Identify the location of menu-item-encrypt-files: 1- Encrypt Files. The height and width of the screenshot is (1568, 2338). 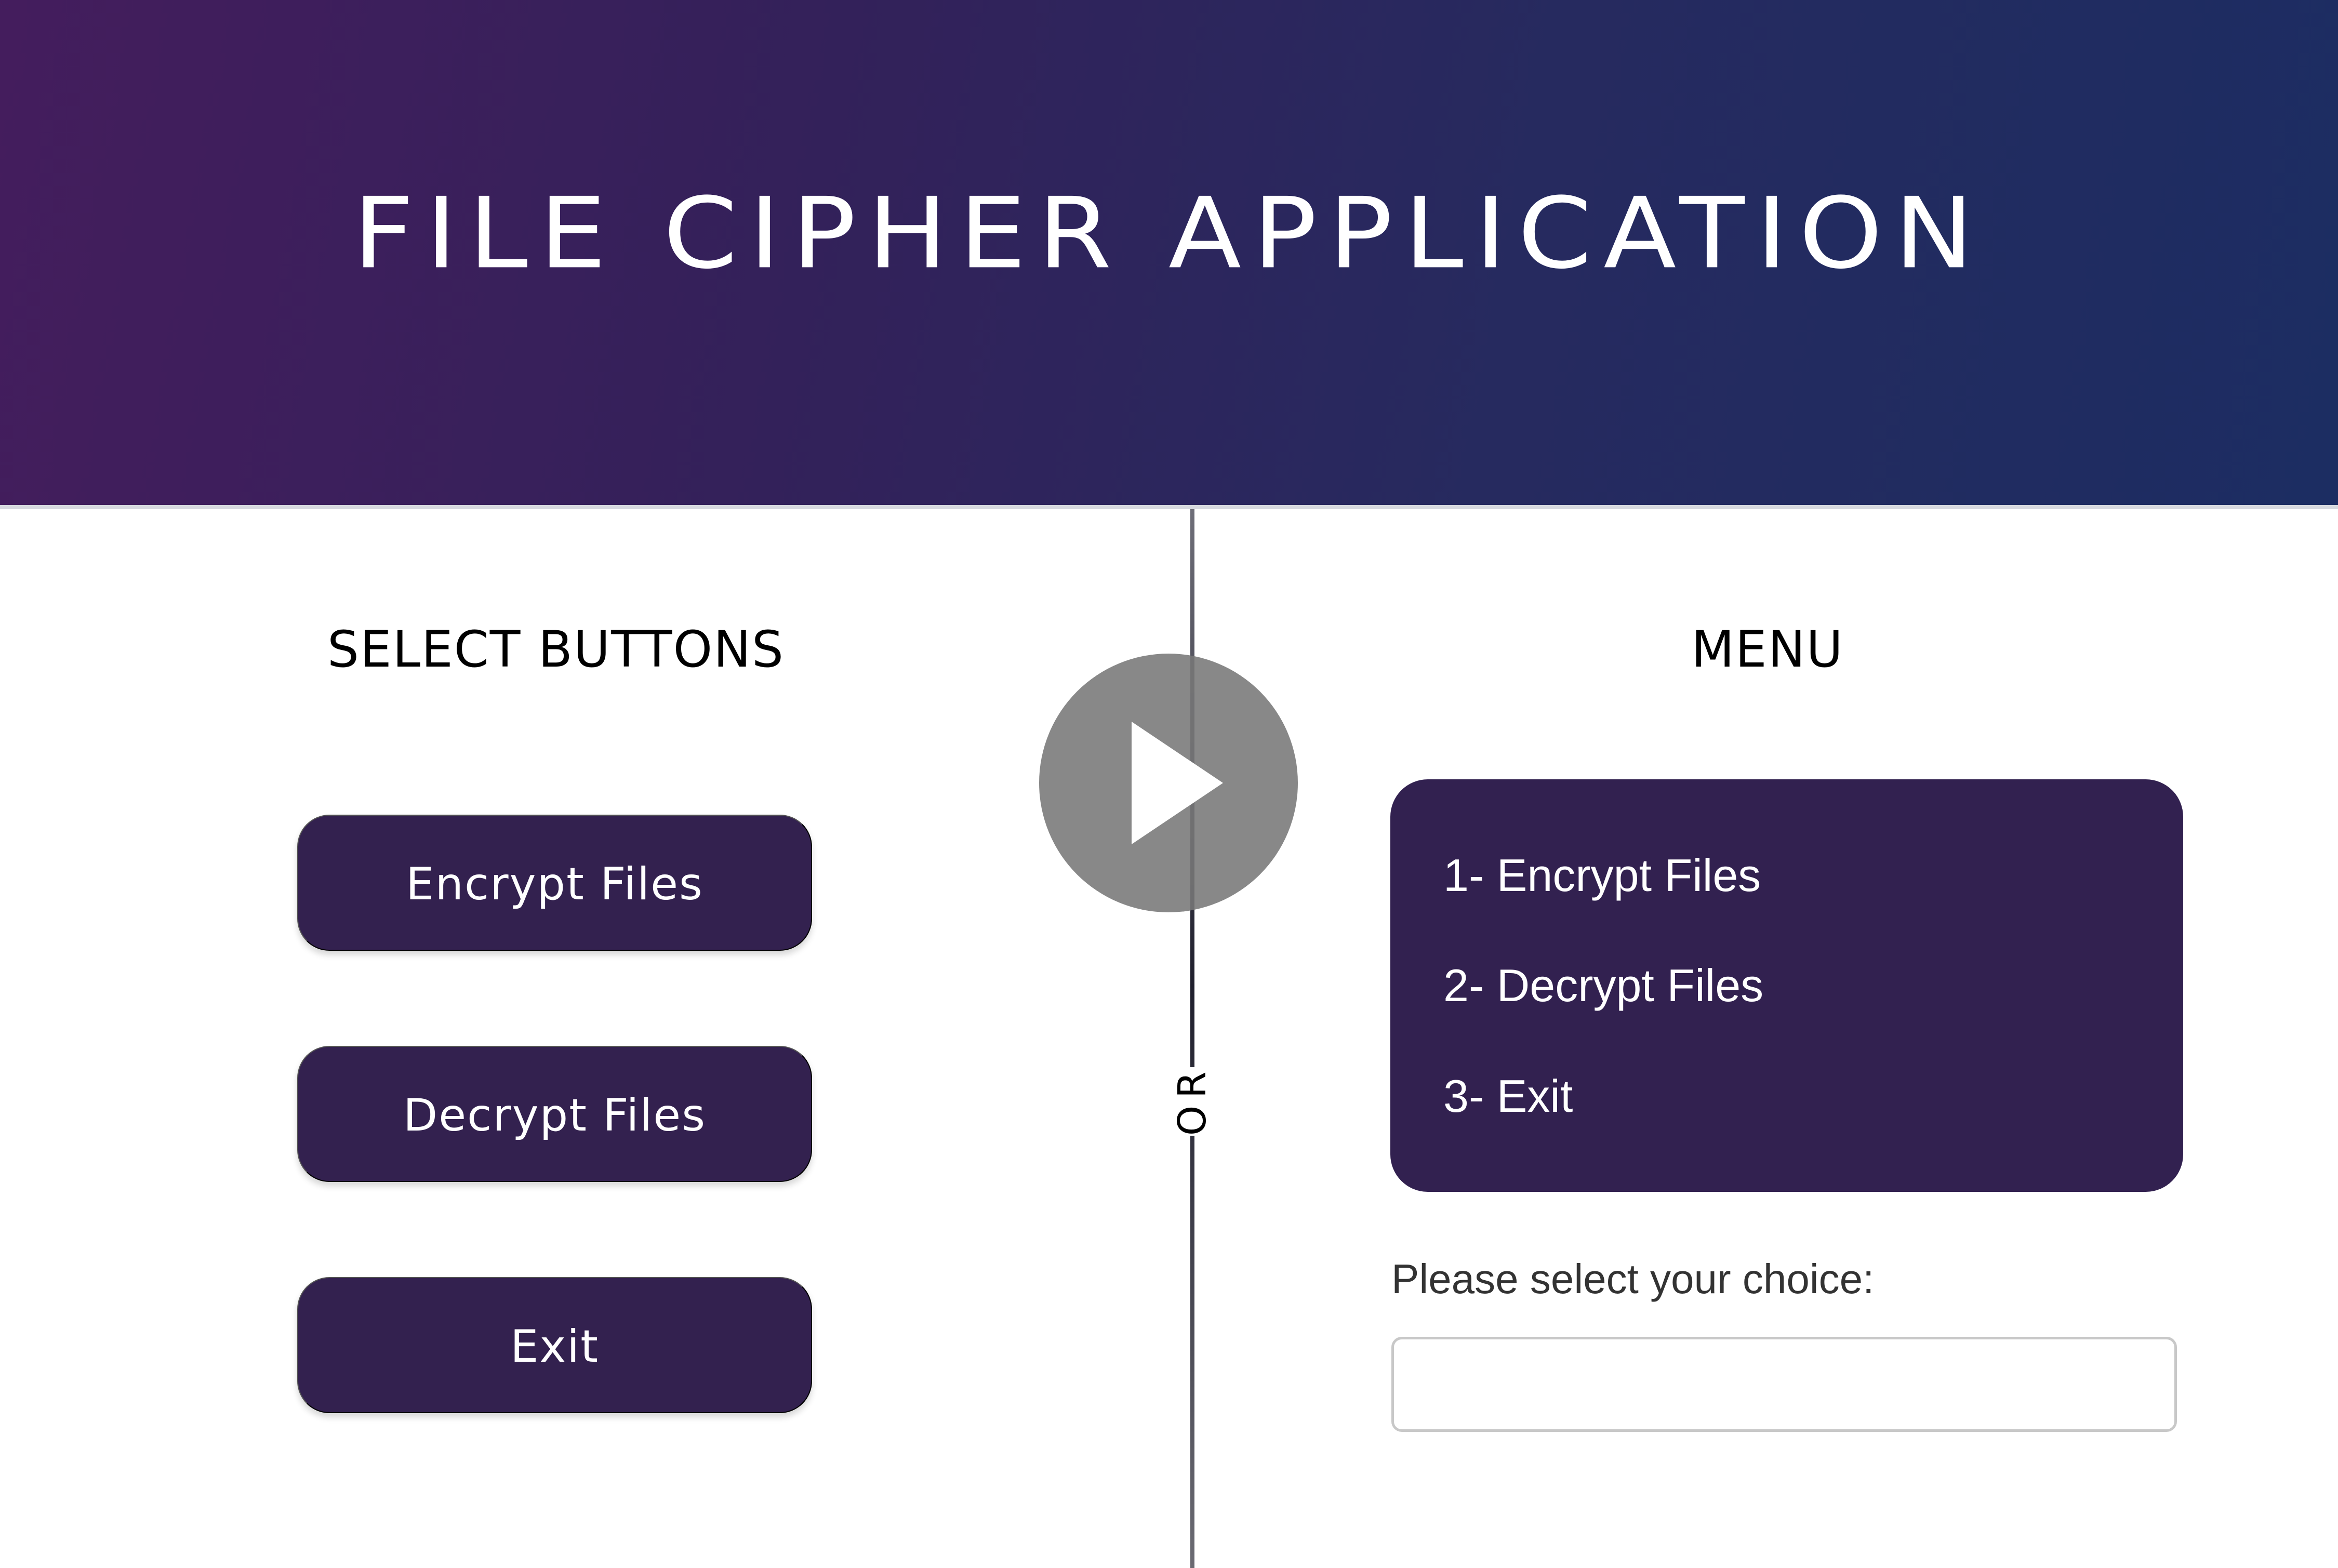
(1602, 875).